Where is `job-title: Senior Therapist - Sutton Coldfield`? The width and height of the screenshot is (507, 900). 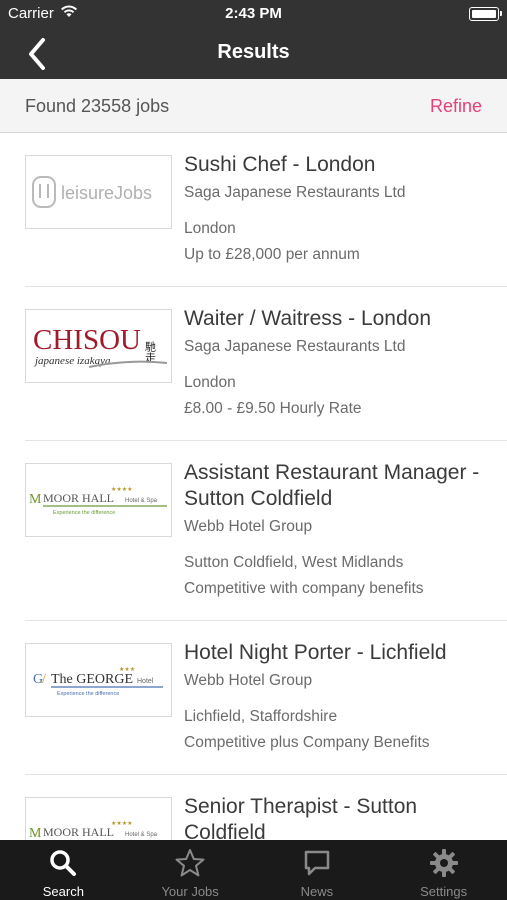 job-title: Senior Therapist - Sutton Coldfield is located at coordinates (301, 817).